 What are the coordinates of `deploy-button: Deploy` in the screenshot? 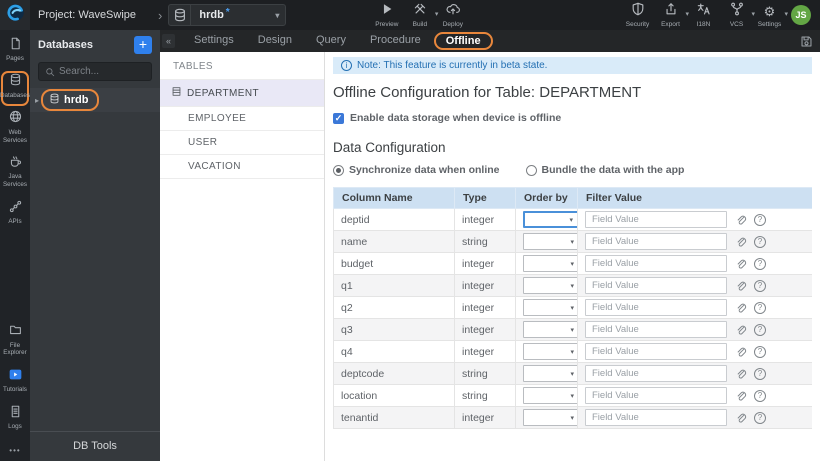 It's located at (452, 15).